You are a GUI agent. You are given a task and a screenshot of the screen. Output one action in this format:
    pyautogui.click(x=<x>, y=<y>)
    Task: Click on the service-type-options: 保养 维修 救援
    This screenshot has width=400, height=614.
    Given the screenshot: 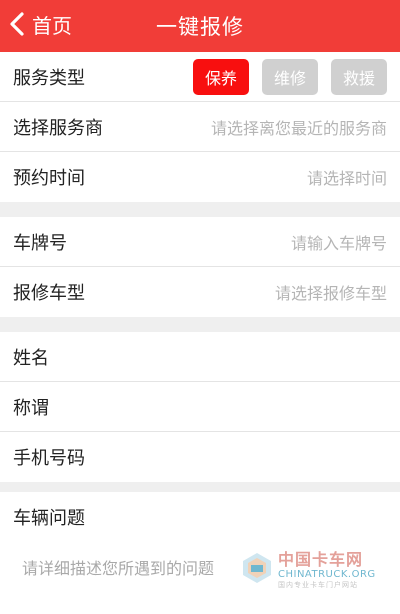 What is the action you would take?
    pyautogui.click(x=283, y=76)
    